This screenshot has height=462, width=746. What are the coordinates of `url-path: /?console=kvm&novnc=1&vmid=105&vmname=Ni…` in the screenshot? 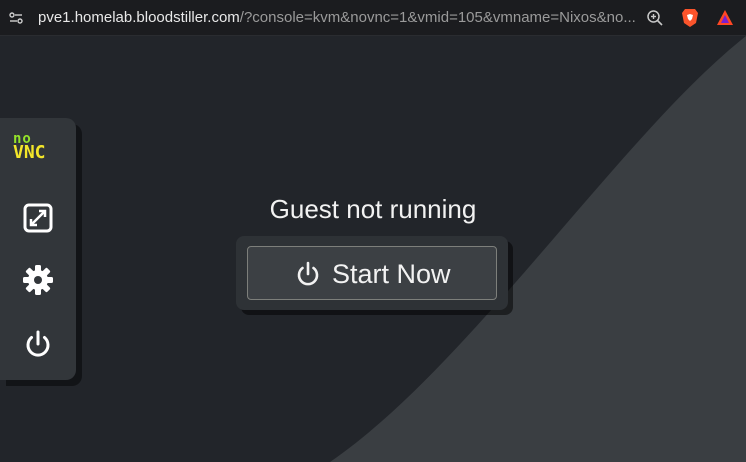 It's located at (437, 17).